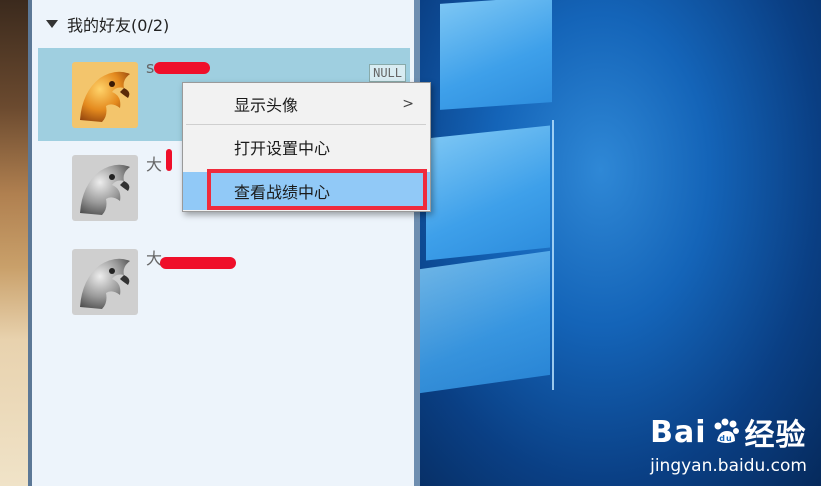 The image size is (821, 486). I want to click on watermark-url: jingyan.baidu.com, so click(728, 466).